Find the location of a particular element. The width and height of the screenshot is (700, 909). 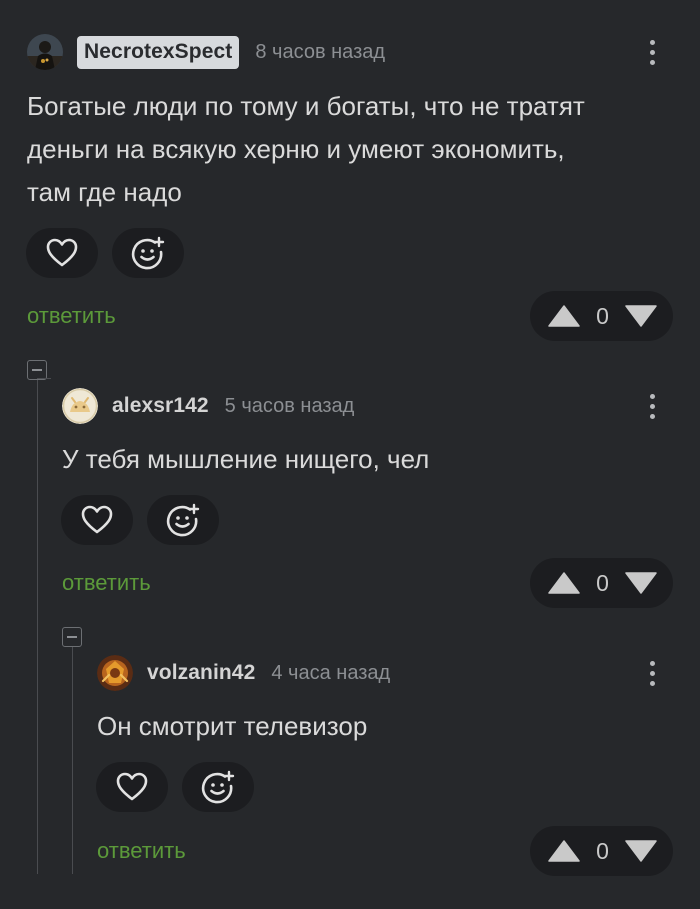

timestamp: 5 часов назад is located at coordinates (289, 405).